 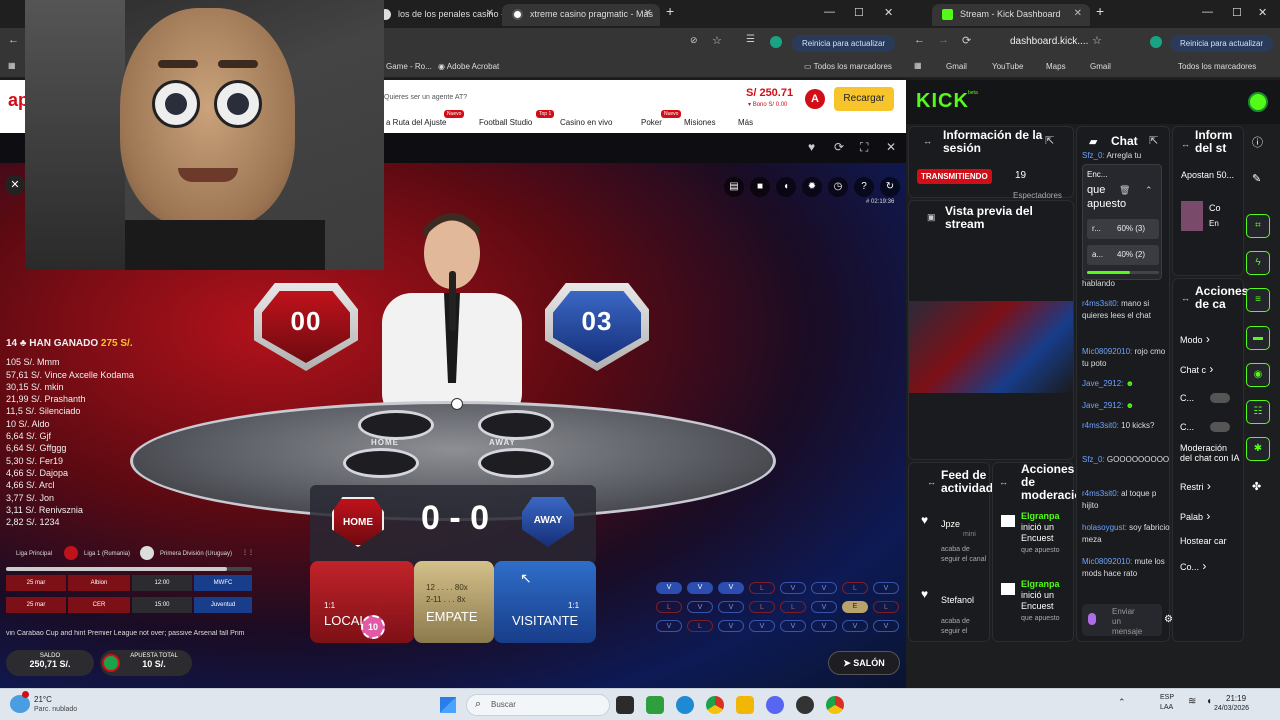 I want to click on notes-icon: ≡, so click(x=1258, y=300).